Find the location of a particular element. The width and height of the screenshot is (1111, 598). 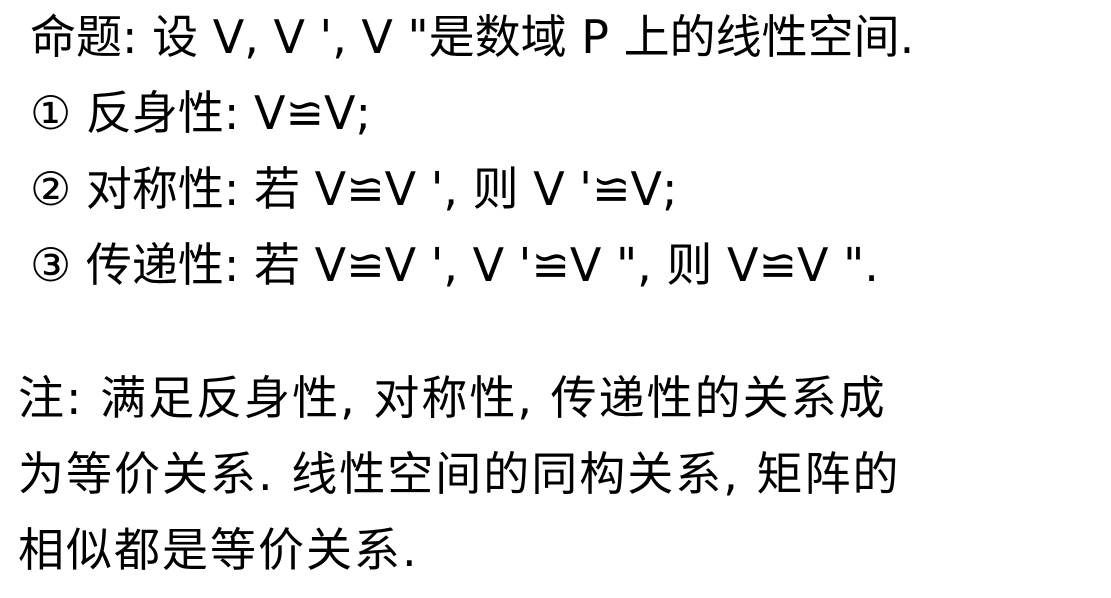

property-symmetric: ② 对称性: 若 V≌V ', 则 V '≌V; is located at coordinates (354, 189).